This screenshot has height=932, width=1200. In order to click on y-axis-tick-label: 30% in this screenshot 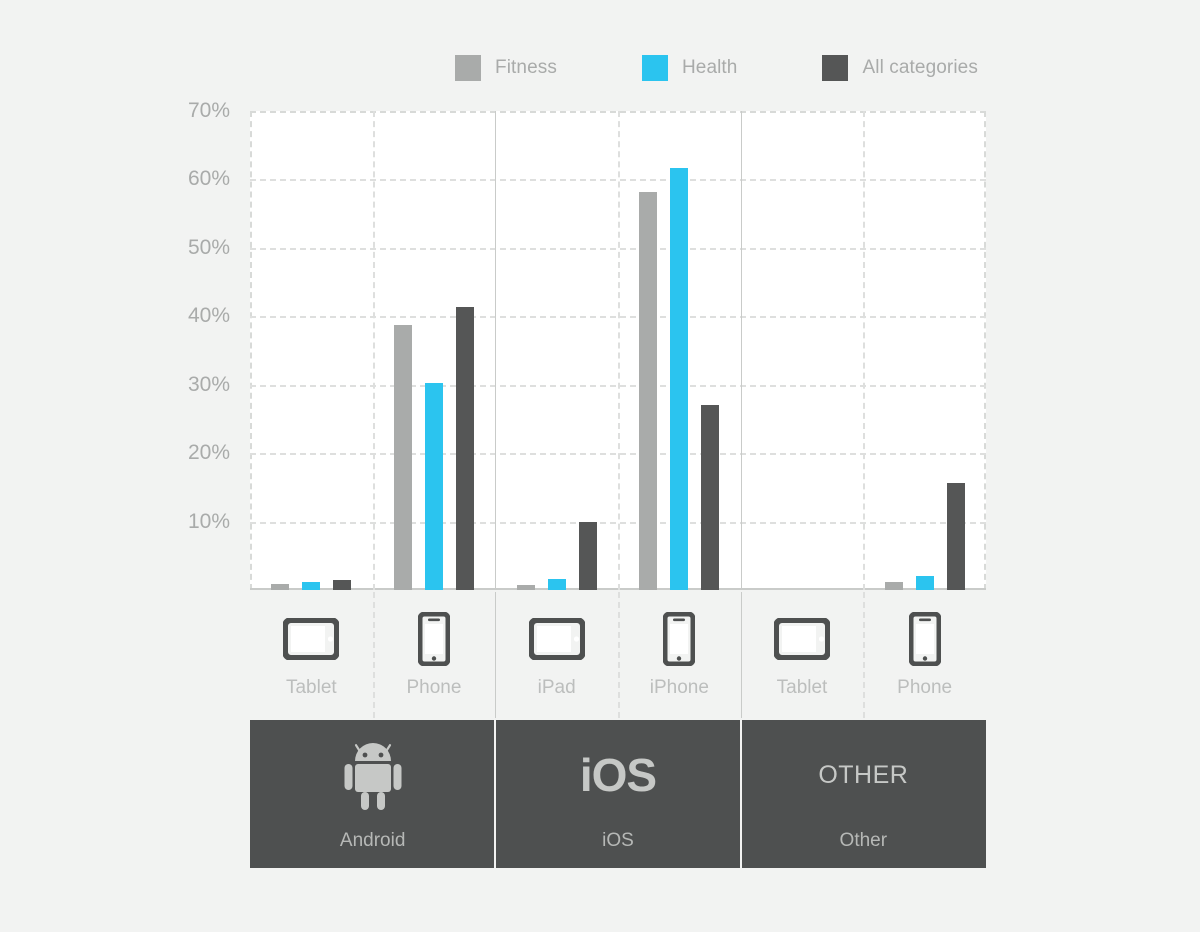, I will do `click(208, 384)`.